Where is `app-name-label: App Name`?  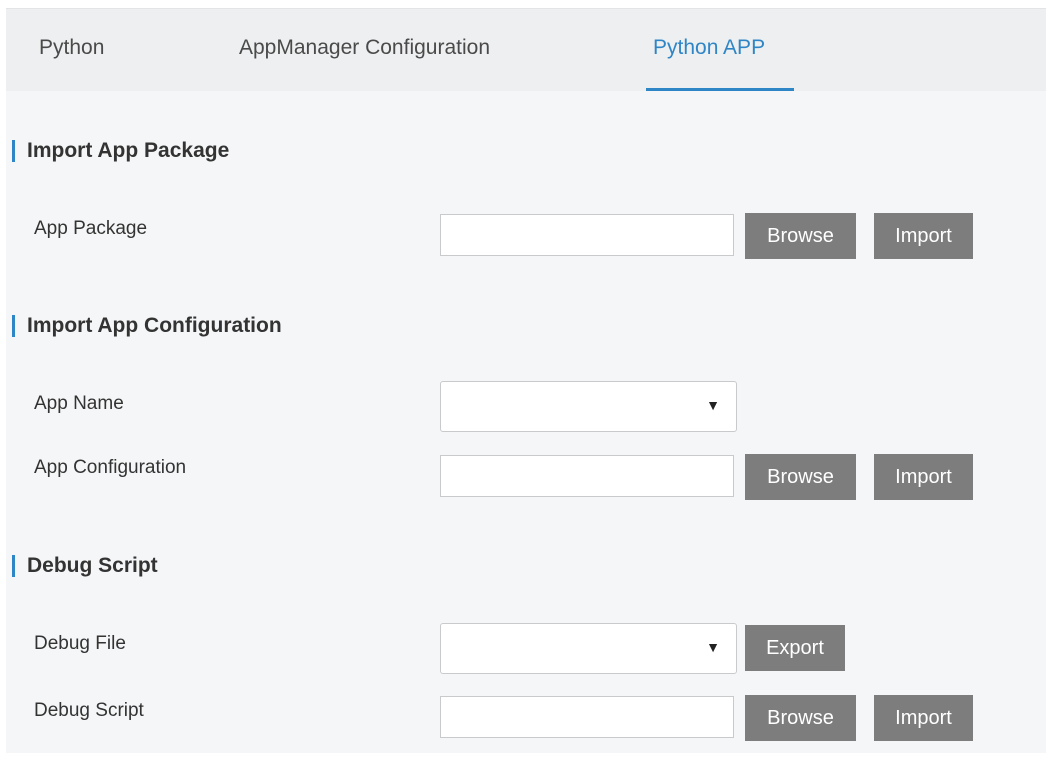 app-name-label: App Name is located at coordinates (79, 403).